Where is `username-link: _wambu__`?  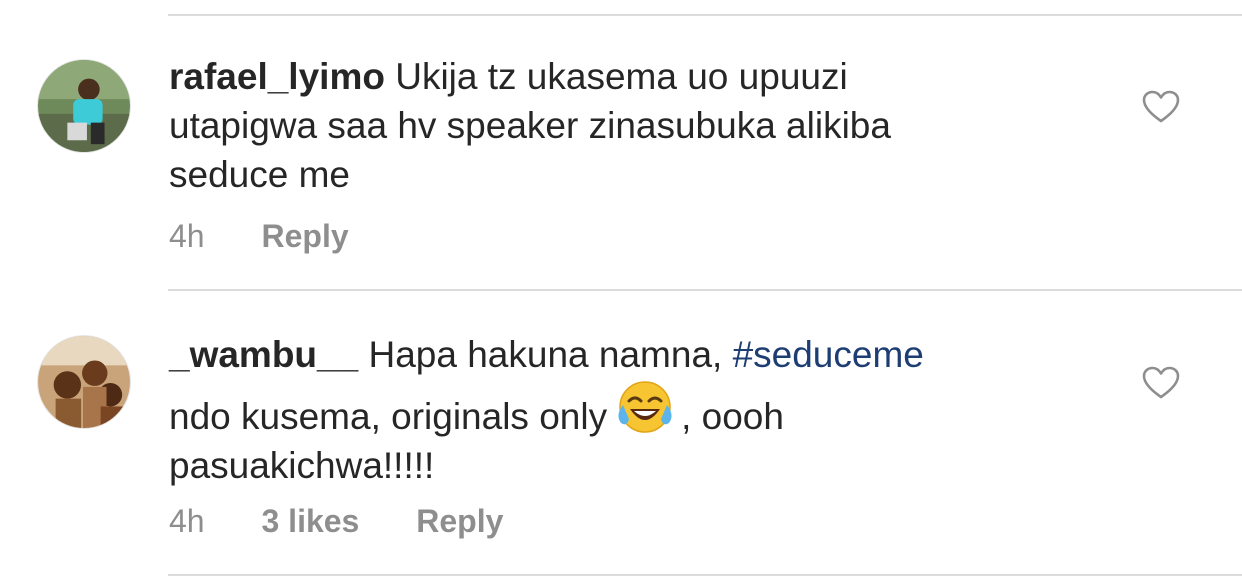 username-link: _wambu__ is located at coordinates (263, 354).